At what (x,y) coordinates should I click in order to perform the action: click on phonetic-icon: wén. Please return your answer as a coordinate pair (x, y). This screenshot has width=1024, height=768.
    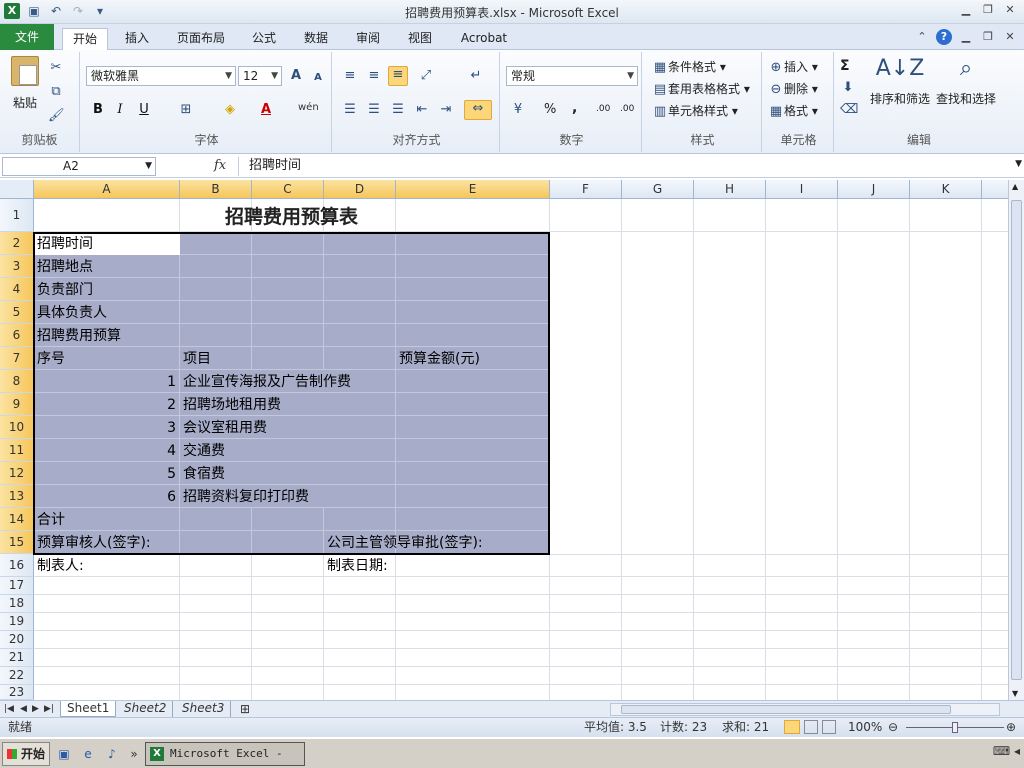
    Looking at the image, I should click on (308, 107).